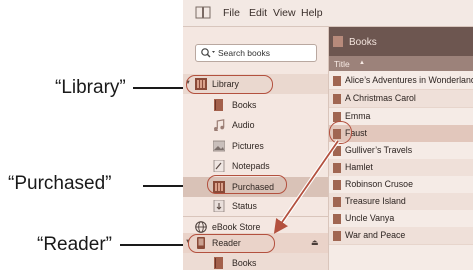  Describe the element at coordinates (306, 186) in the screenshot. I see `drag-arrow` at that location.